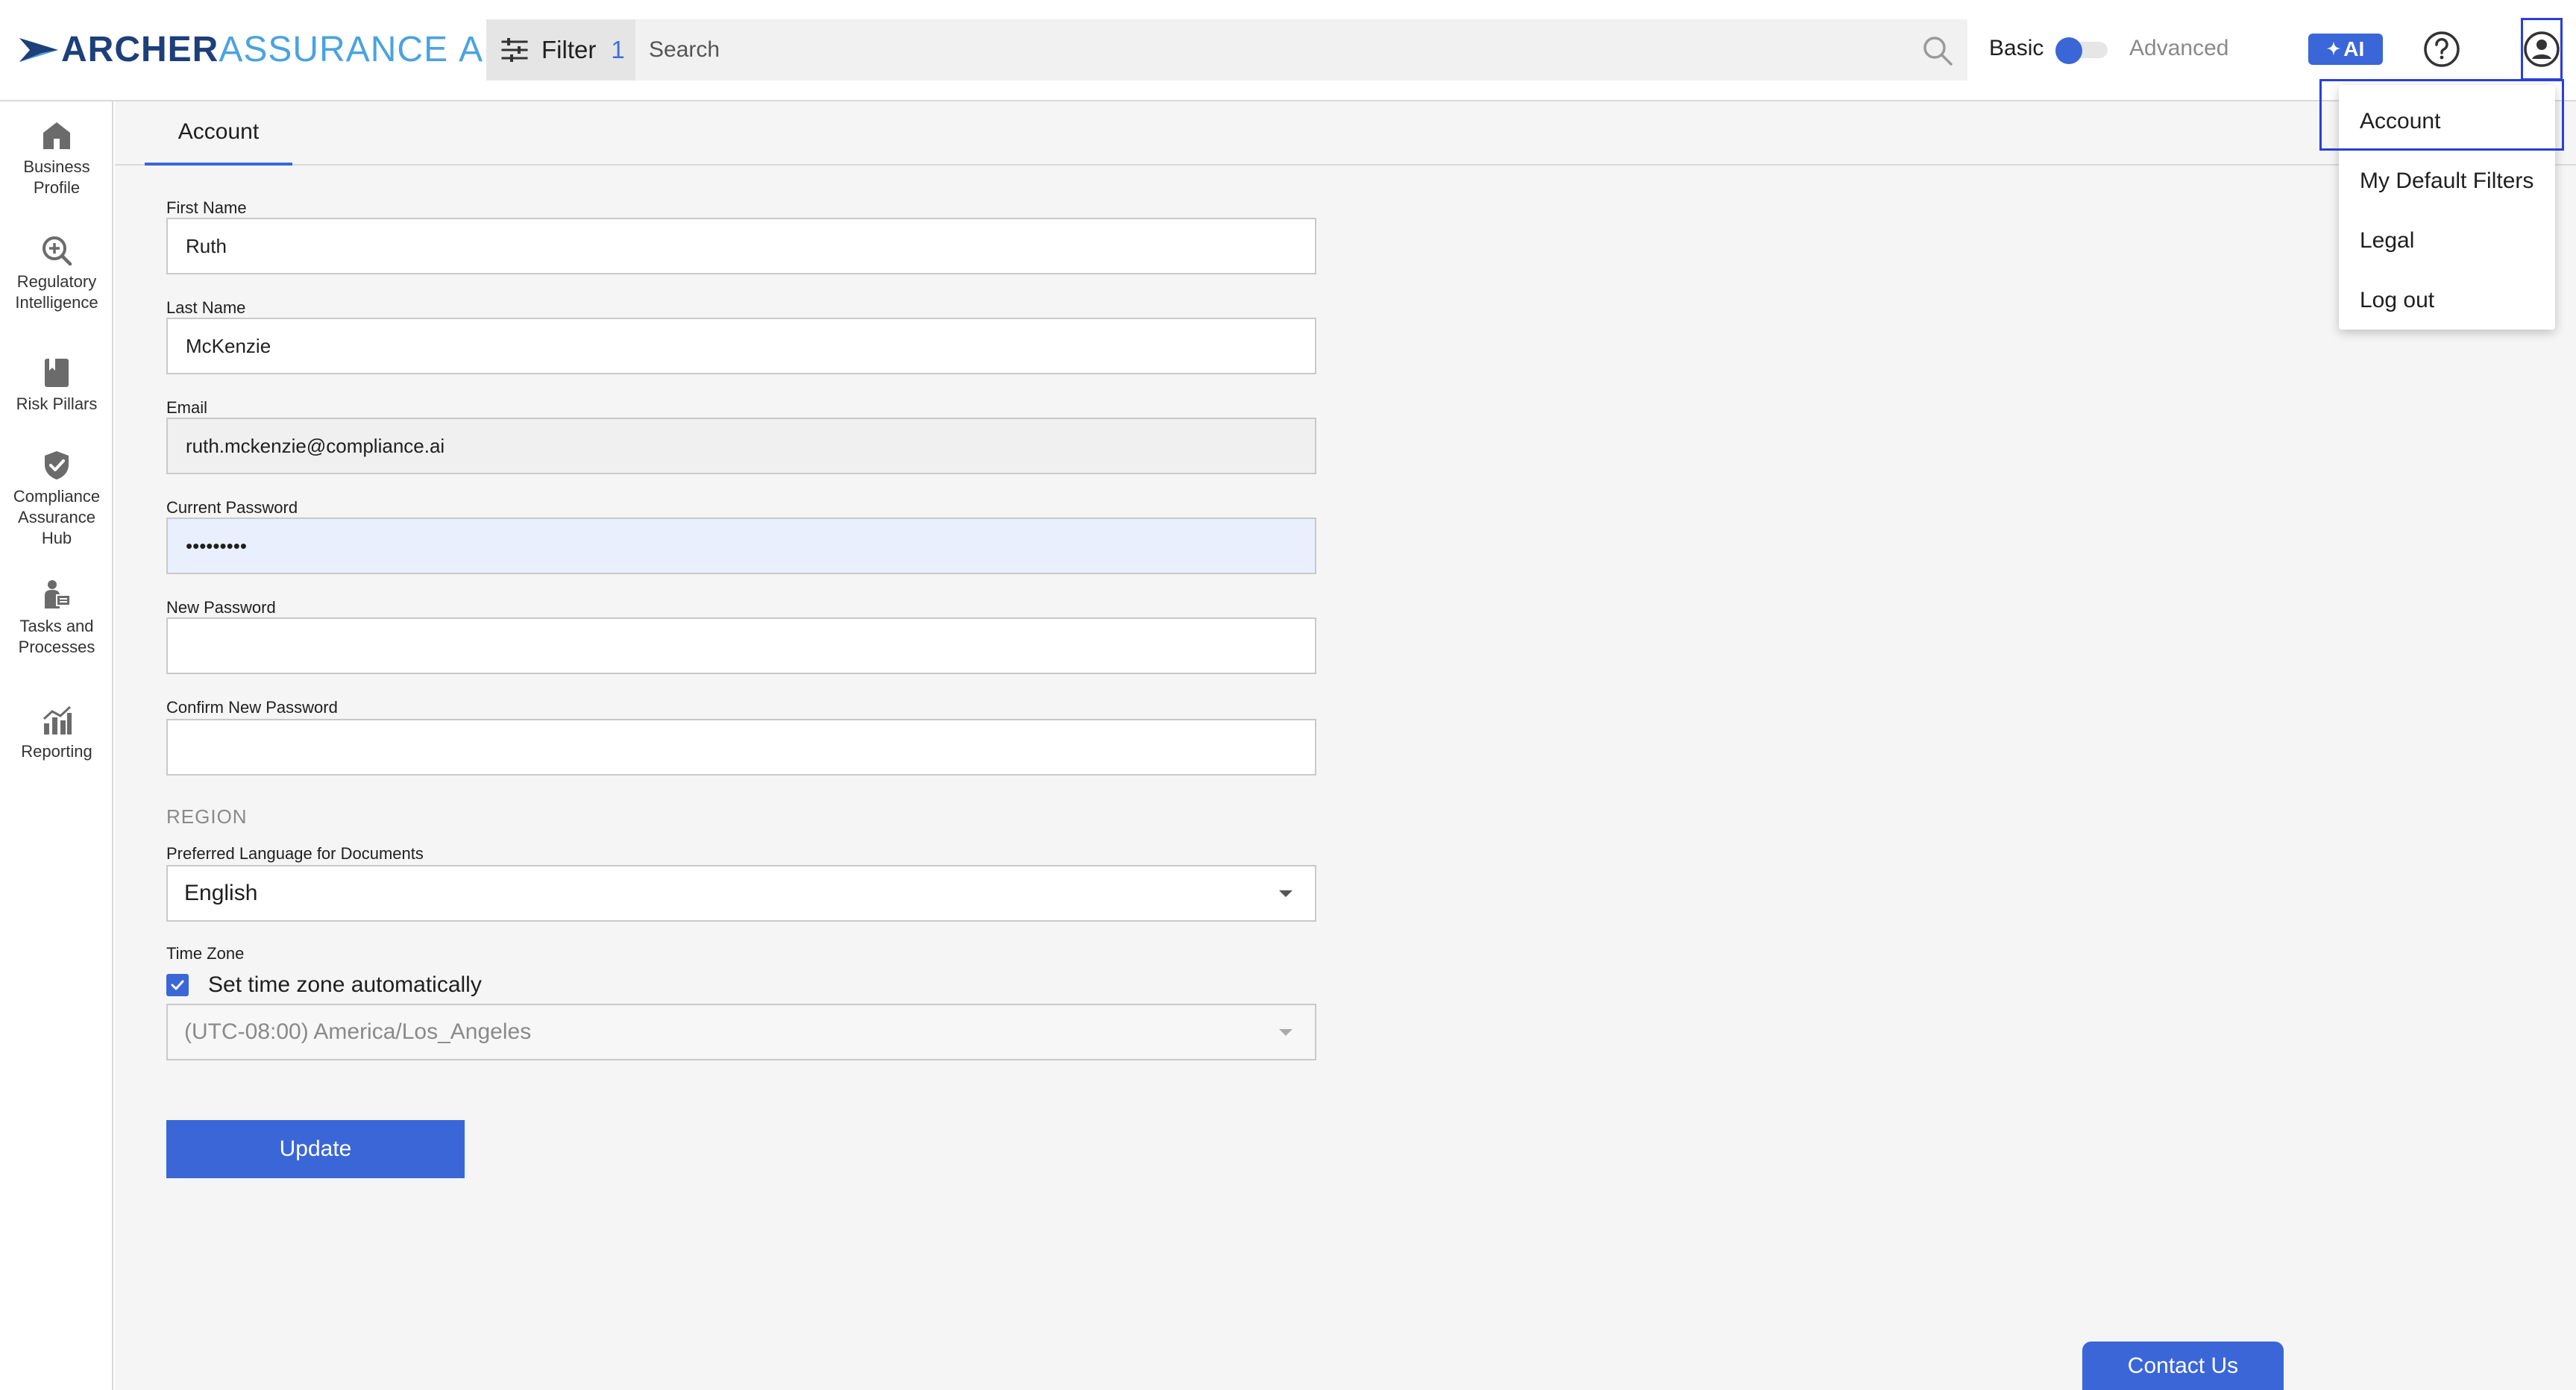  What do you see at coordinates (58, 251) in the screenshot?
I see `search-plus-icon` at bounding box center [58, 251].